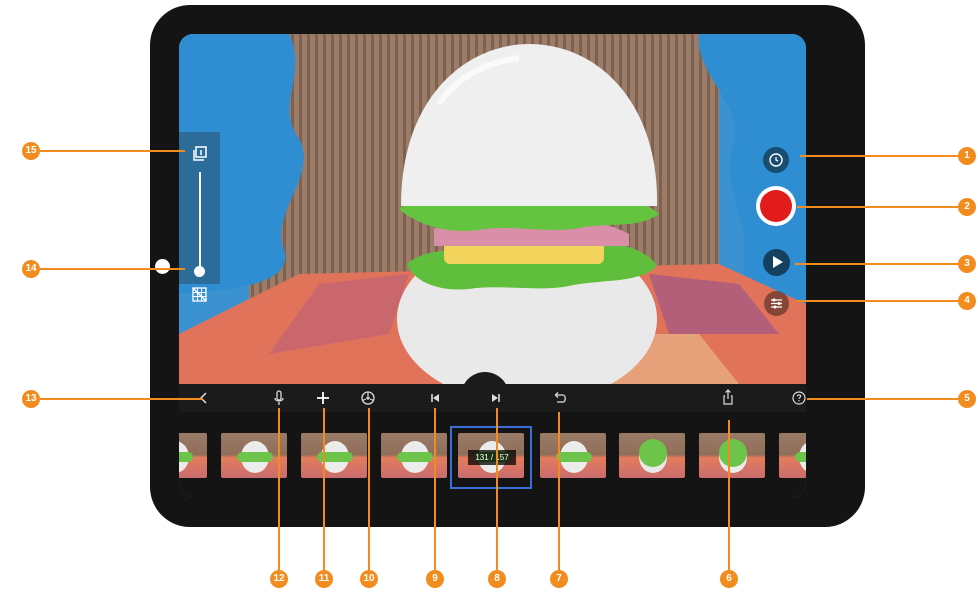 This screenshot has height=595, width=978. What do you see at coordinates (435, 398) in the screenshot?
I see `skip-back-icon` at bounding box center [435, 398].